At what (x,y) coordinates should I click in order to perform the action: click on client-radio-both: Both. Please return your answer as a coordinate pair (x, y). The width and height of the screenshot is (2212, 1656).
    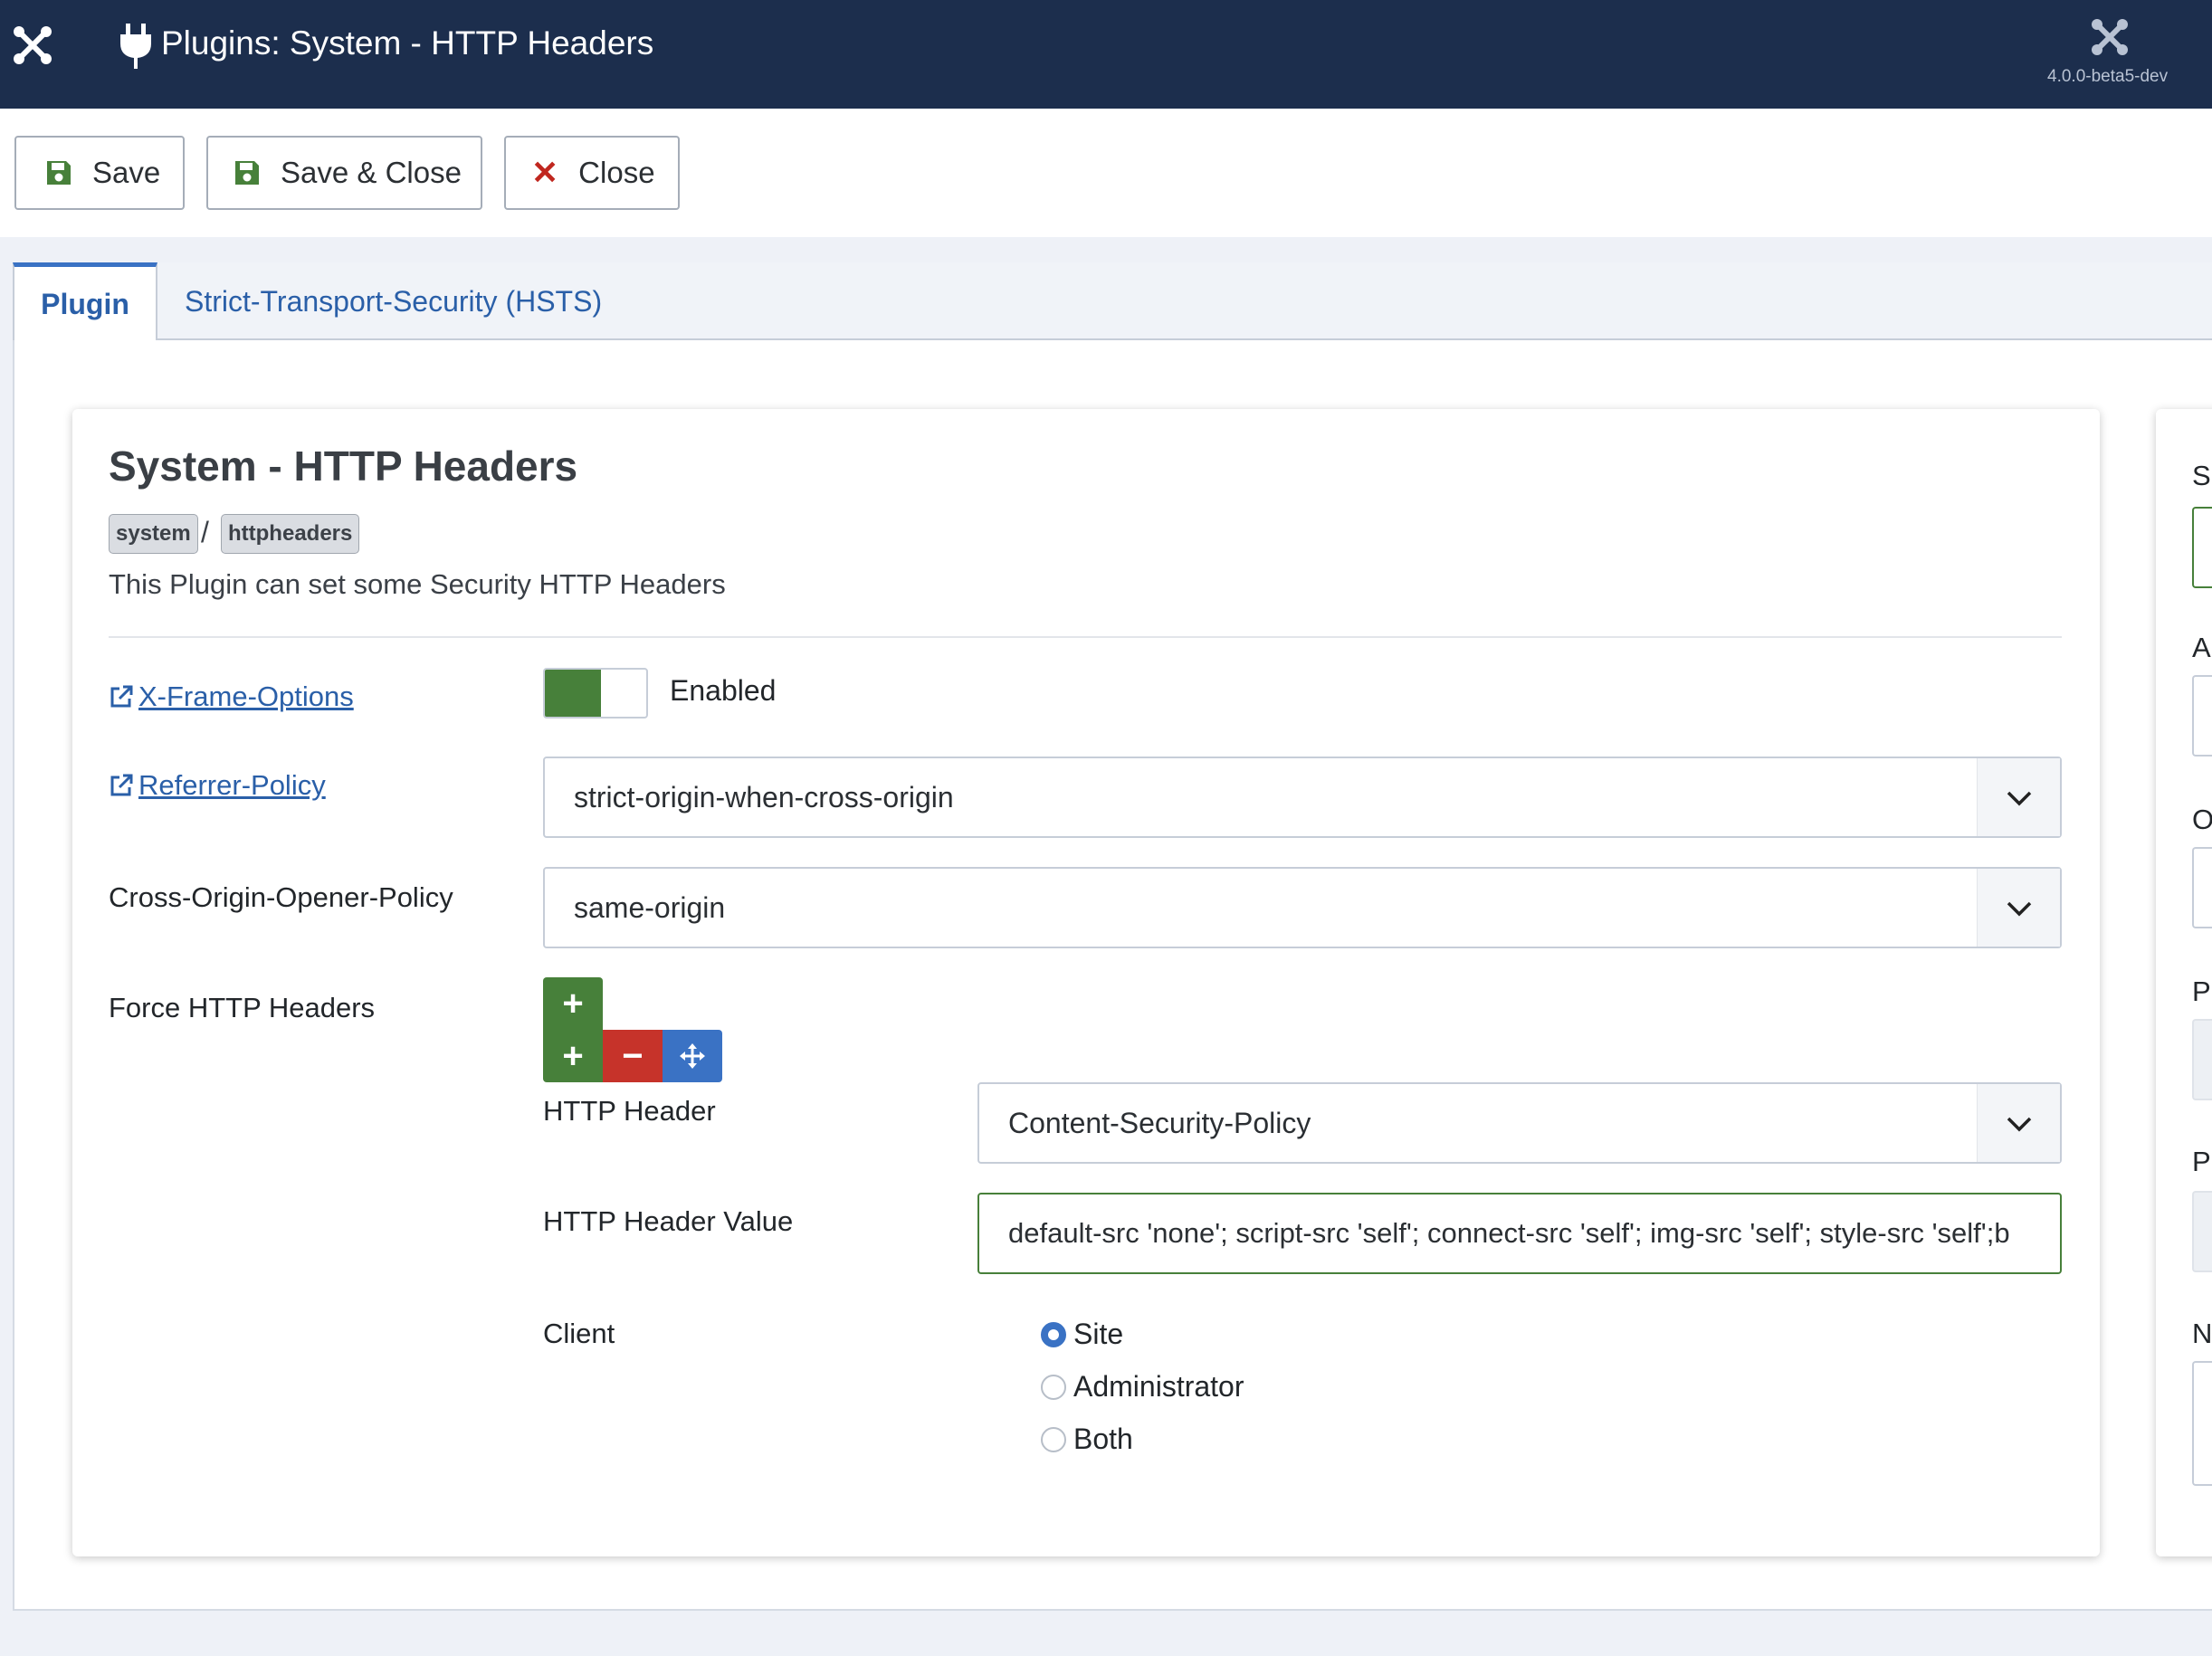
    Looking at the image, I should click on (1087, 1439).